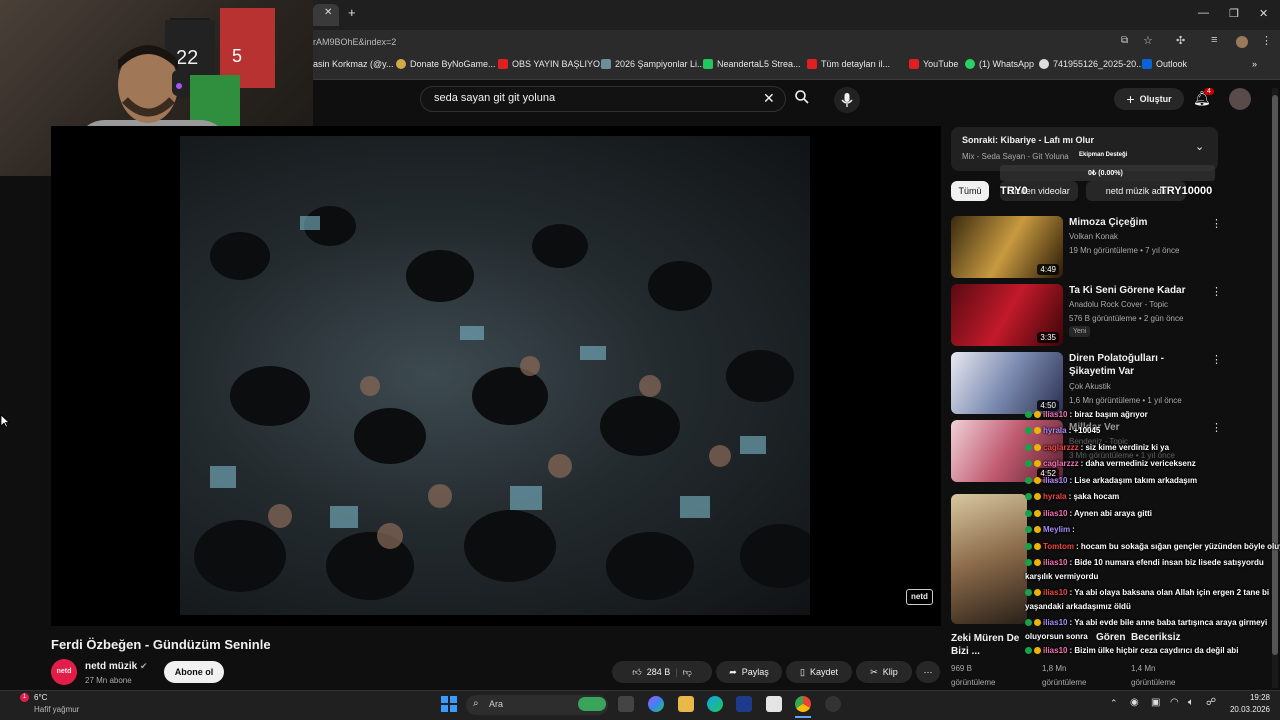 Image resolution: width=1280 pixels, height=720 pixels. I want to click on scissors-icon: ✂, so click(874, 671).